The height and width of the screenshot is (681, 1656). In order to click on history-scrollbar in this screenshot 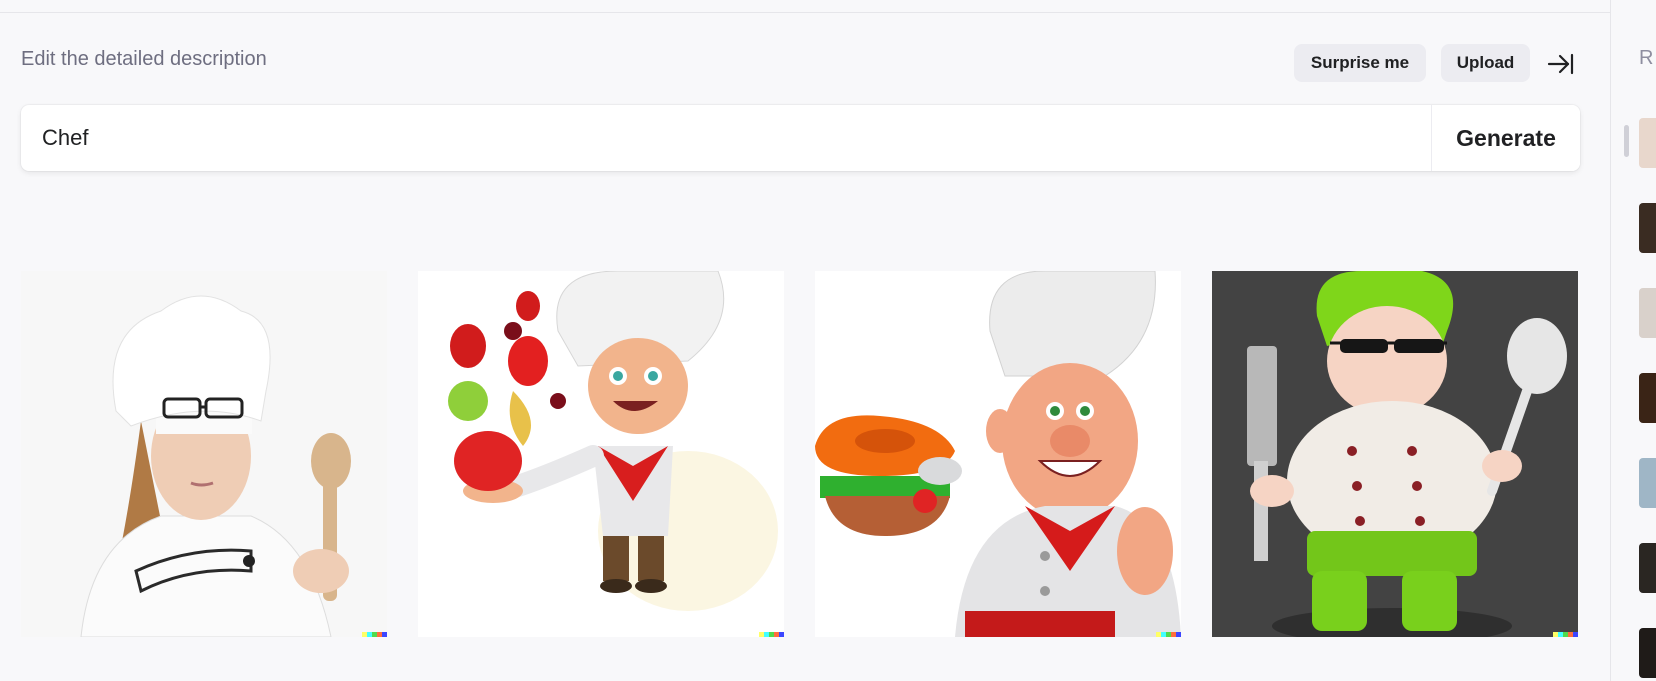, I will do `click(1626, 141)`.